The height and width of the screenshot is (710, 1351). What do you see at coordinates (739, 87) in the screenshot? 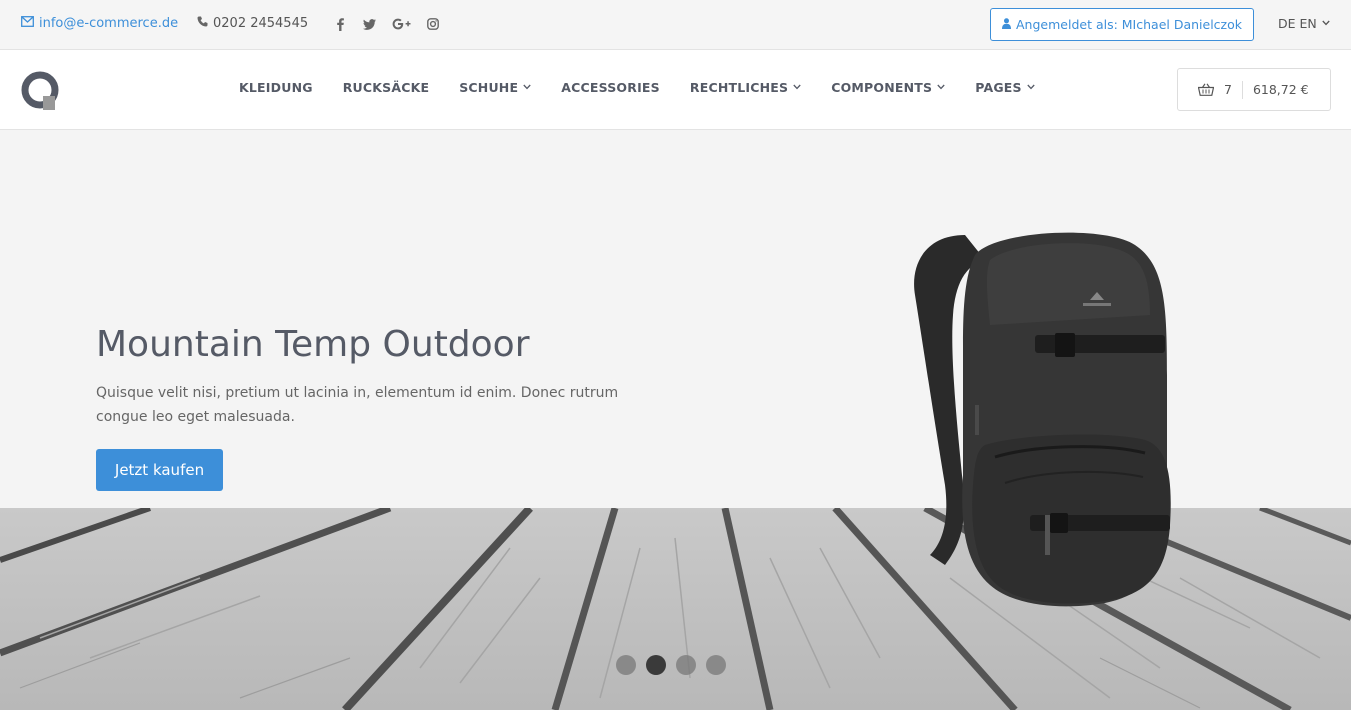
I see `nav-label: RECHTLICHES` at bounding box center [739, 87].